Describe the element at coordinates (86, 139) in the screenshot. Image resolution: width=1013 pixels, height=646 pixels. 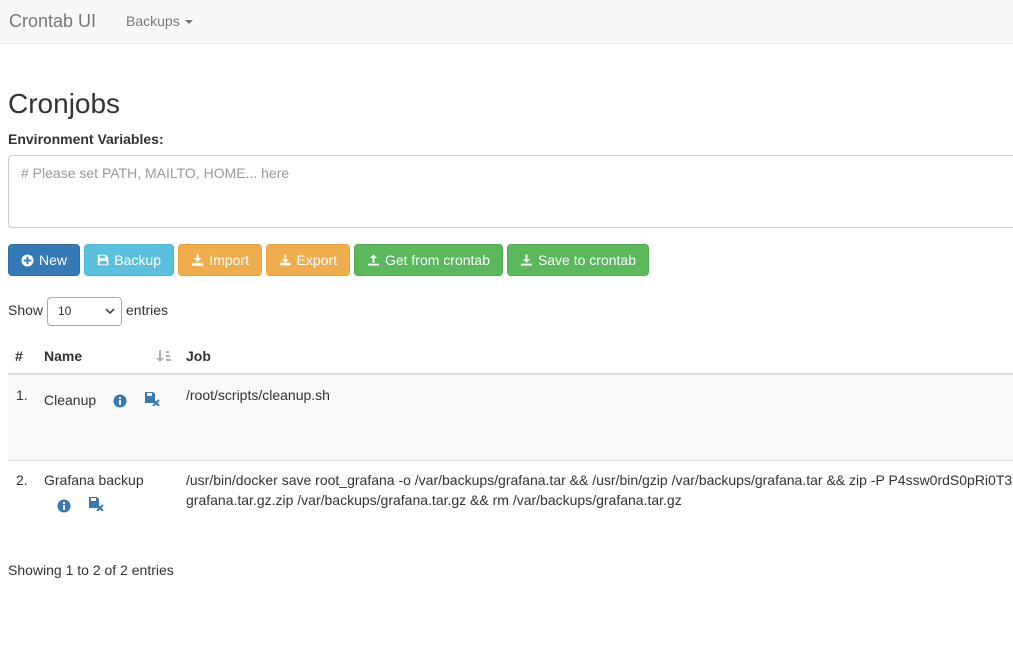
I see `env-label: Environment Variables:` at that location.